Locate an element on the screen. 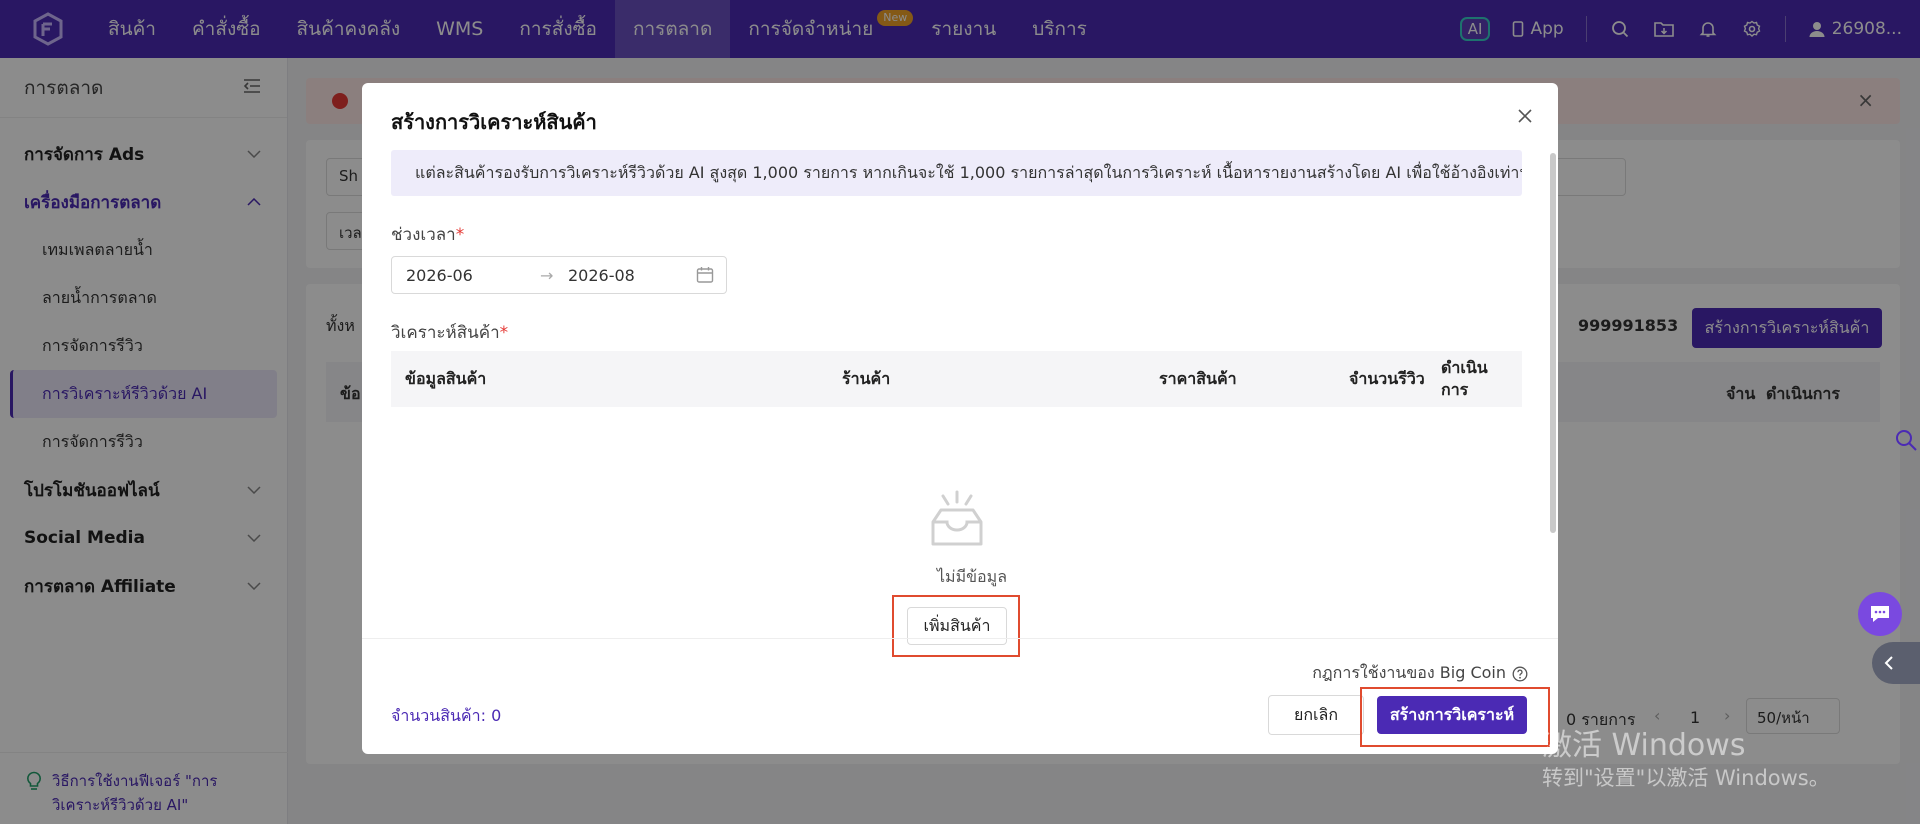  modal-title: สร้างการวิเคราะห์สินค้า is located at coordinates (494, 122).